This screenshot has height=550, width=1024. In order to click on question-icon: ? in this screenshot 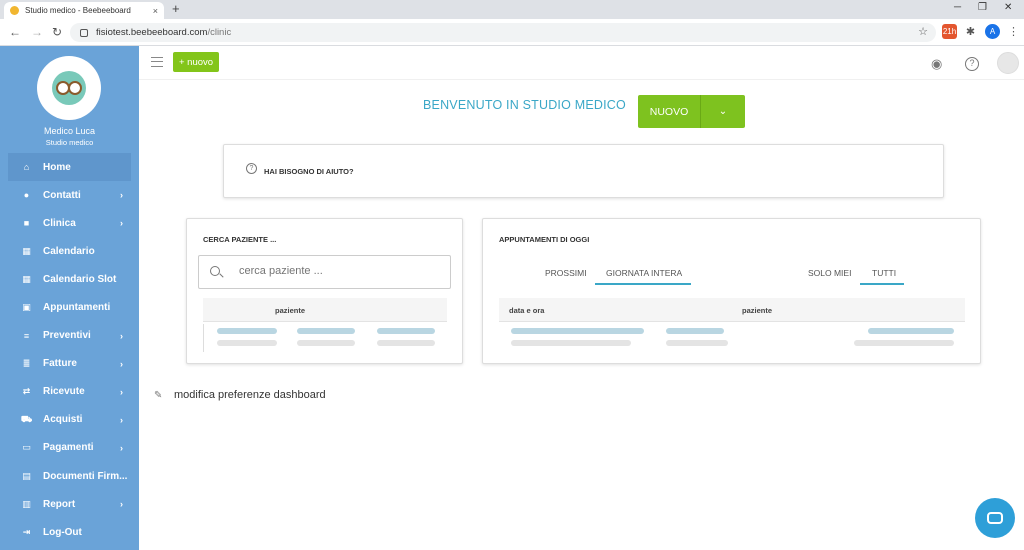, I will do `click(251, 168)`.